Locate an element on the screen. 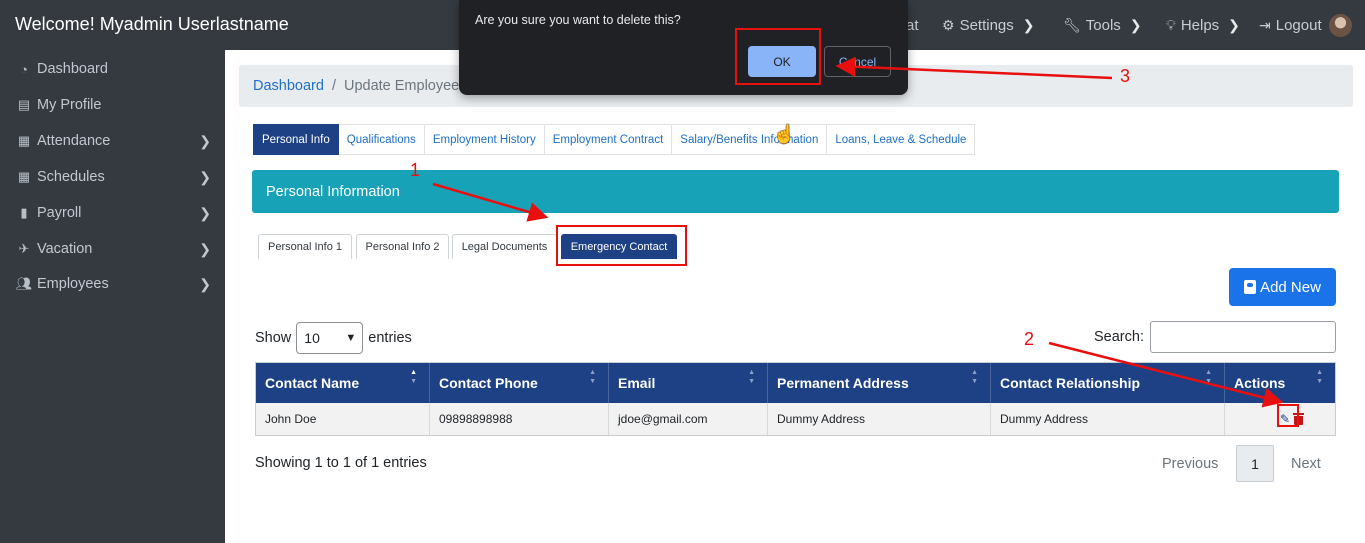  sidebar-item-employees: 👥︎ Employees ❯ is located at coordinates (112, 284).